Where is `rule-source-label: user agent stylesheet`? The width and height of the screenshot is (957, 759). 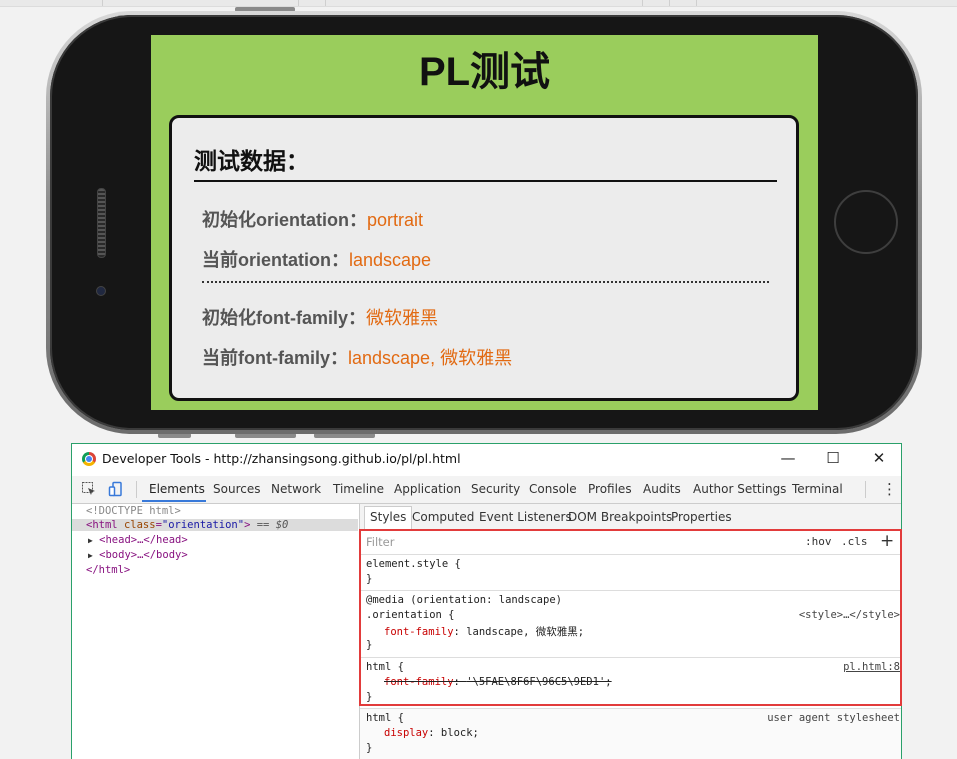
rule-source-label: user agent stylesheet is located at coordinates (833, 718).